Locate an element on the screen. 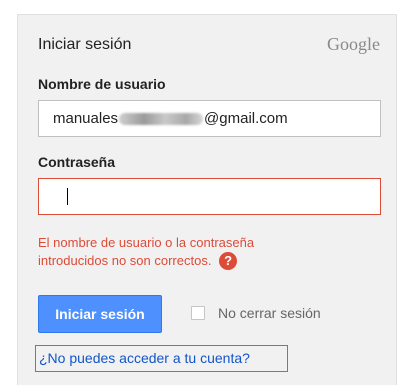  text-cursor is located at coordinates (67, 196).